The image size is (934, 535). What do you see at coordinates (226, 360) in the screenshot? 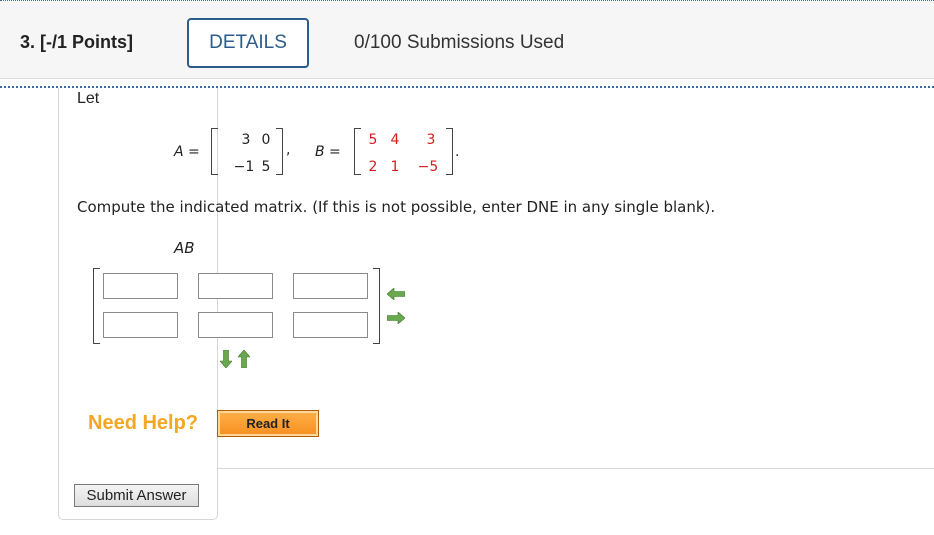
I see `arrow-down-icon` at bounding box center [226, 360].